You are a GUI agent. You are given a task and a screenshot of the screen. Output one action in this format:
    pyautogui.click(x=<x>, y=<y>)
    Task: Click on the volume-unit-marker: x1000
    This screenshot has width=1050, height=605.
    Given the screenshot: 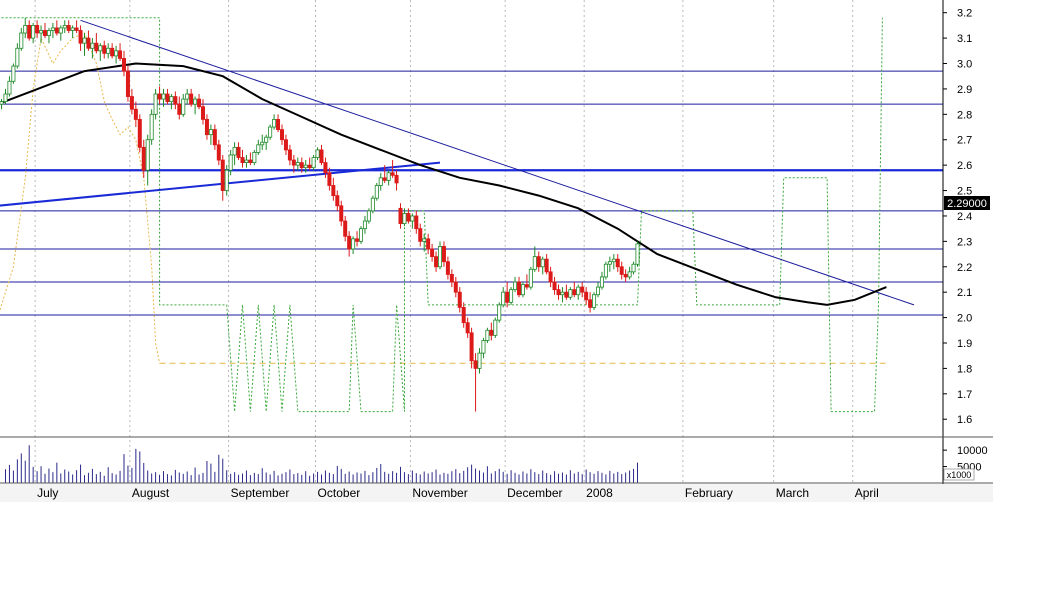 What is the action you would take?
    pyautogui.click(x=959, y=474)
    